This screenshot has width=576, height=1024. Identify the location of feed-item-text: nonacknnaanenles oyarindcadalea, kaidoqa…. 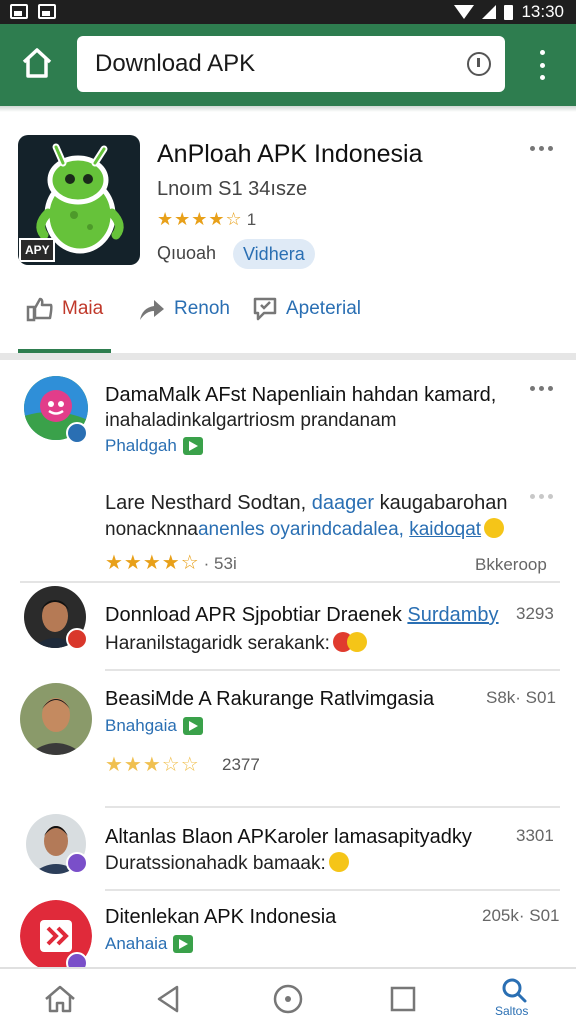
(305, 529).